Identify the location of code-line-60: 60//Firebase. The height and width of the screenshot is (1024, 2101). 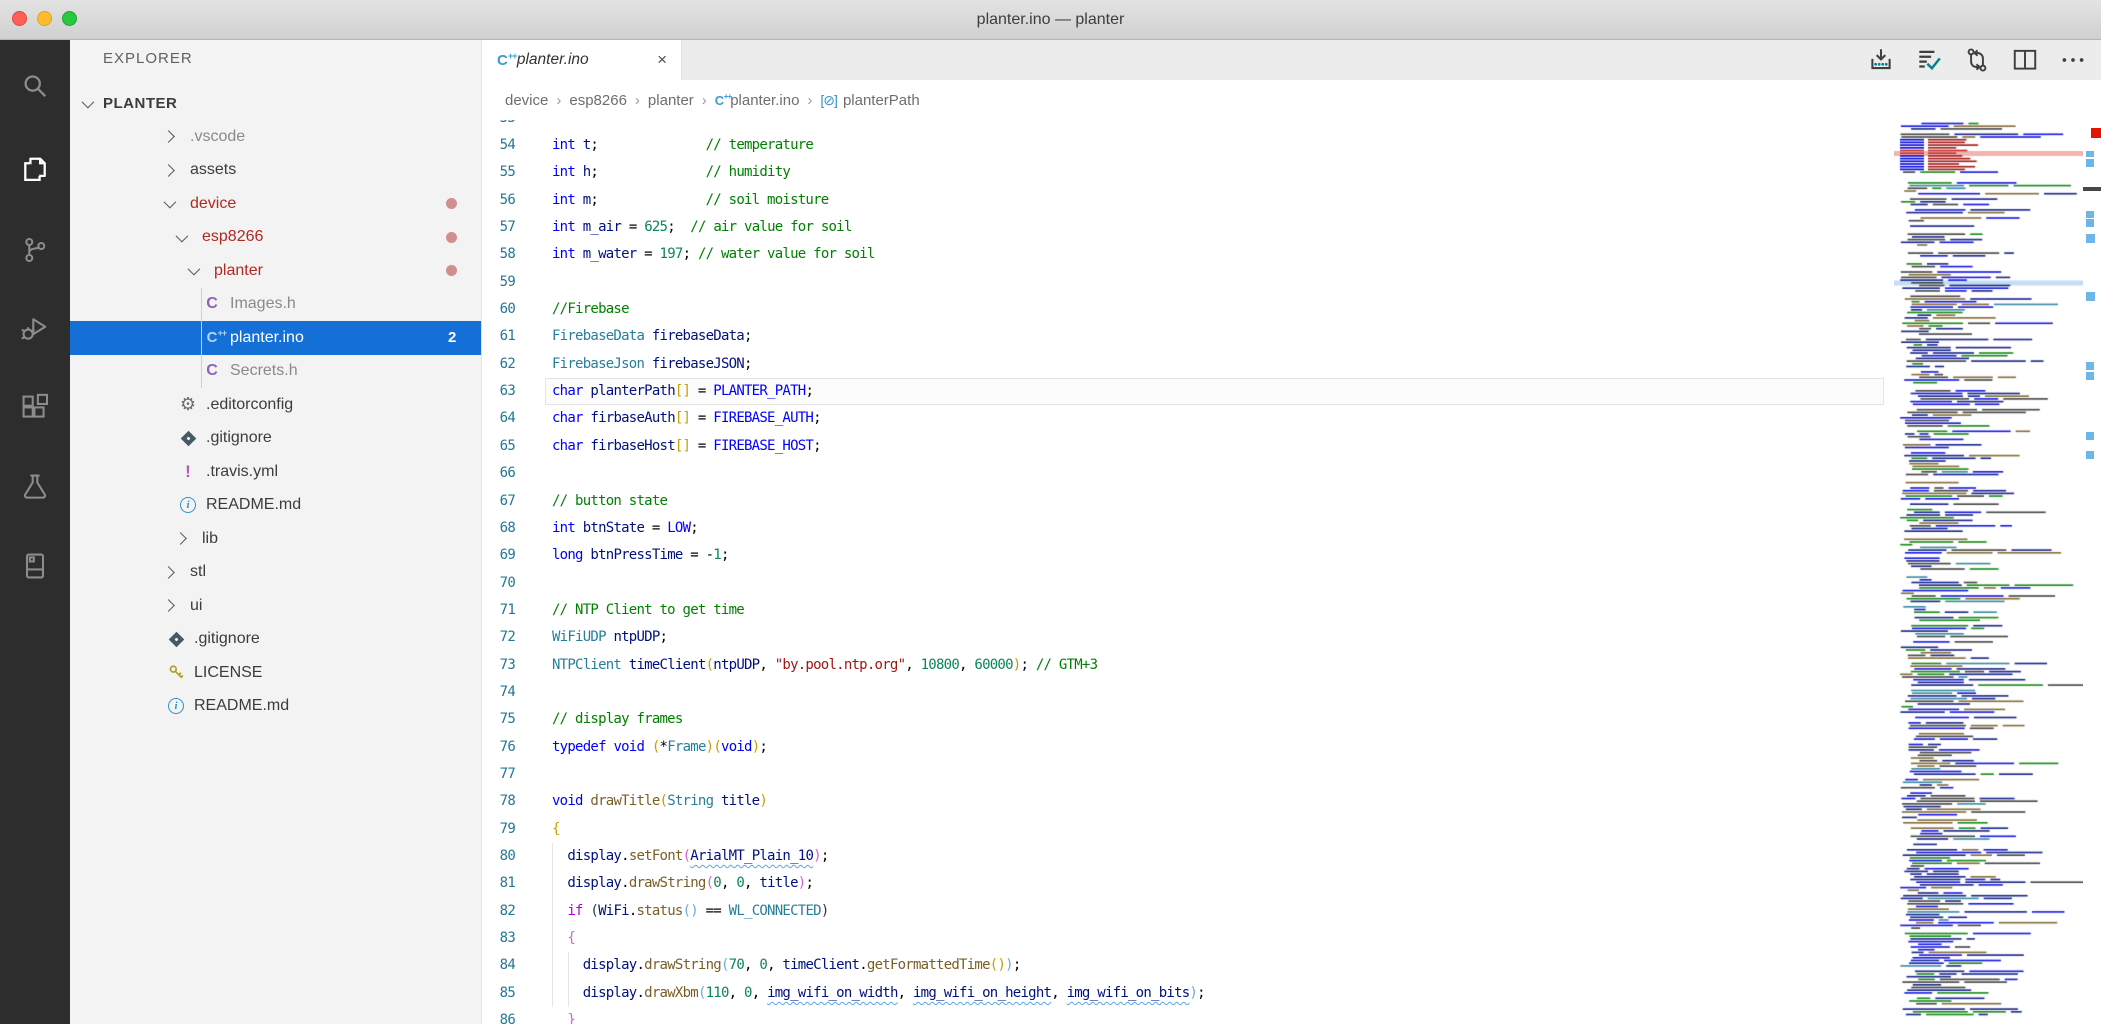
(1183, 309).